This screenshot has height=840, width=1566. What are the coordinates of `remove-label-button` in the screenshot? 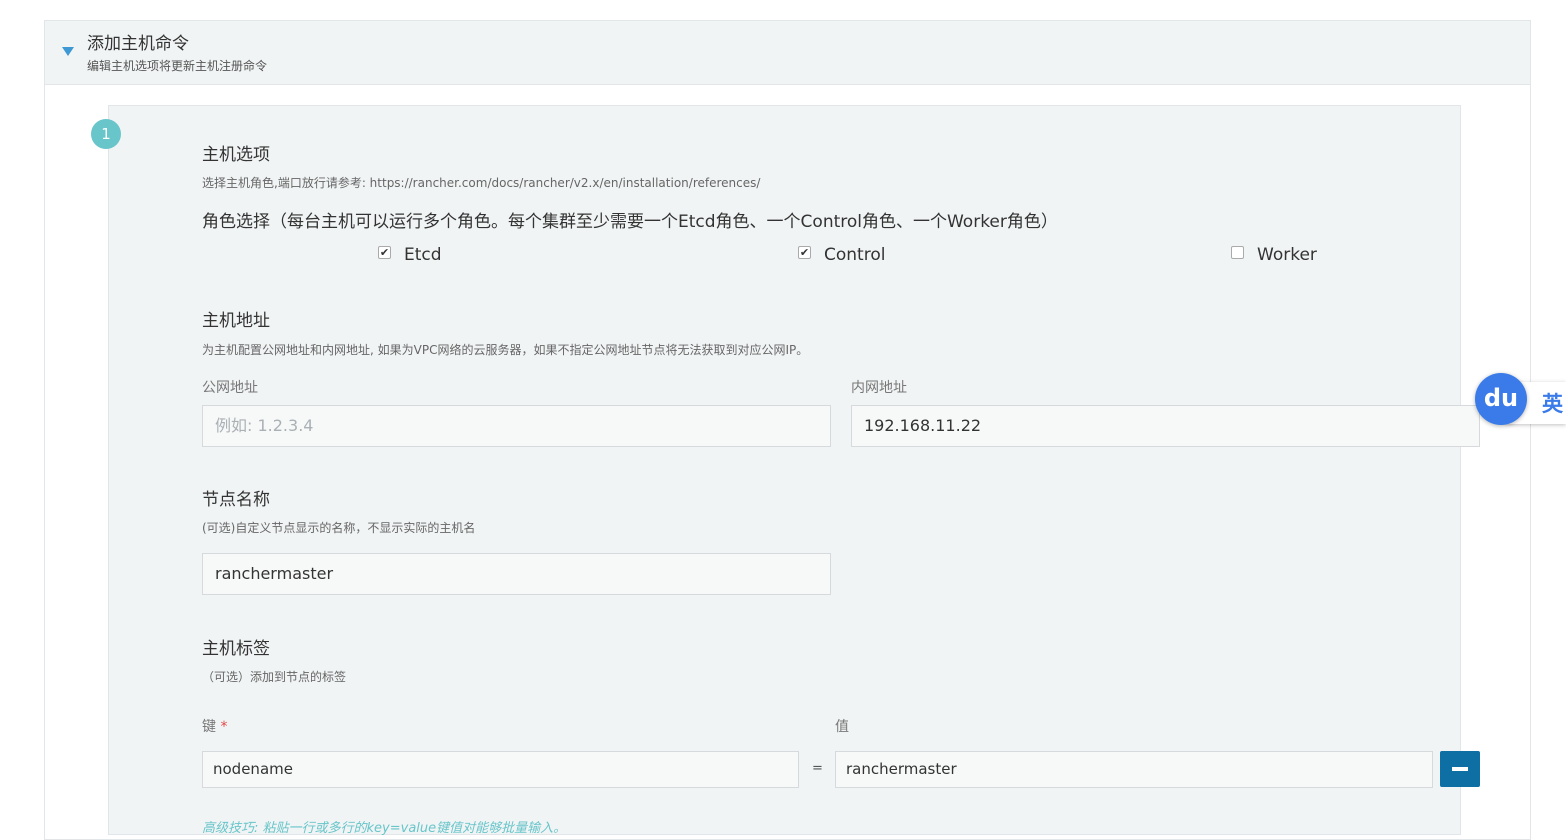 It's located at (1460, 769).